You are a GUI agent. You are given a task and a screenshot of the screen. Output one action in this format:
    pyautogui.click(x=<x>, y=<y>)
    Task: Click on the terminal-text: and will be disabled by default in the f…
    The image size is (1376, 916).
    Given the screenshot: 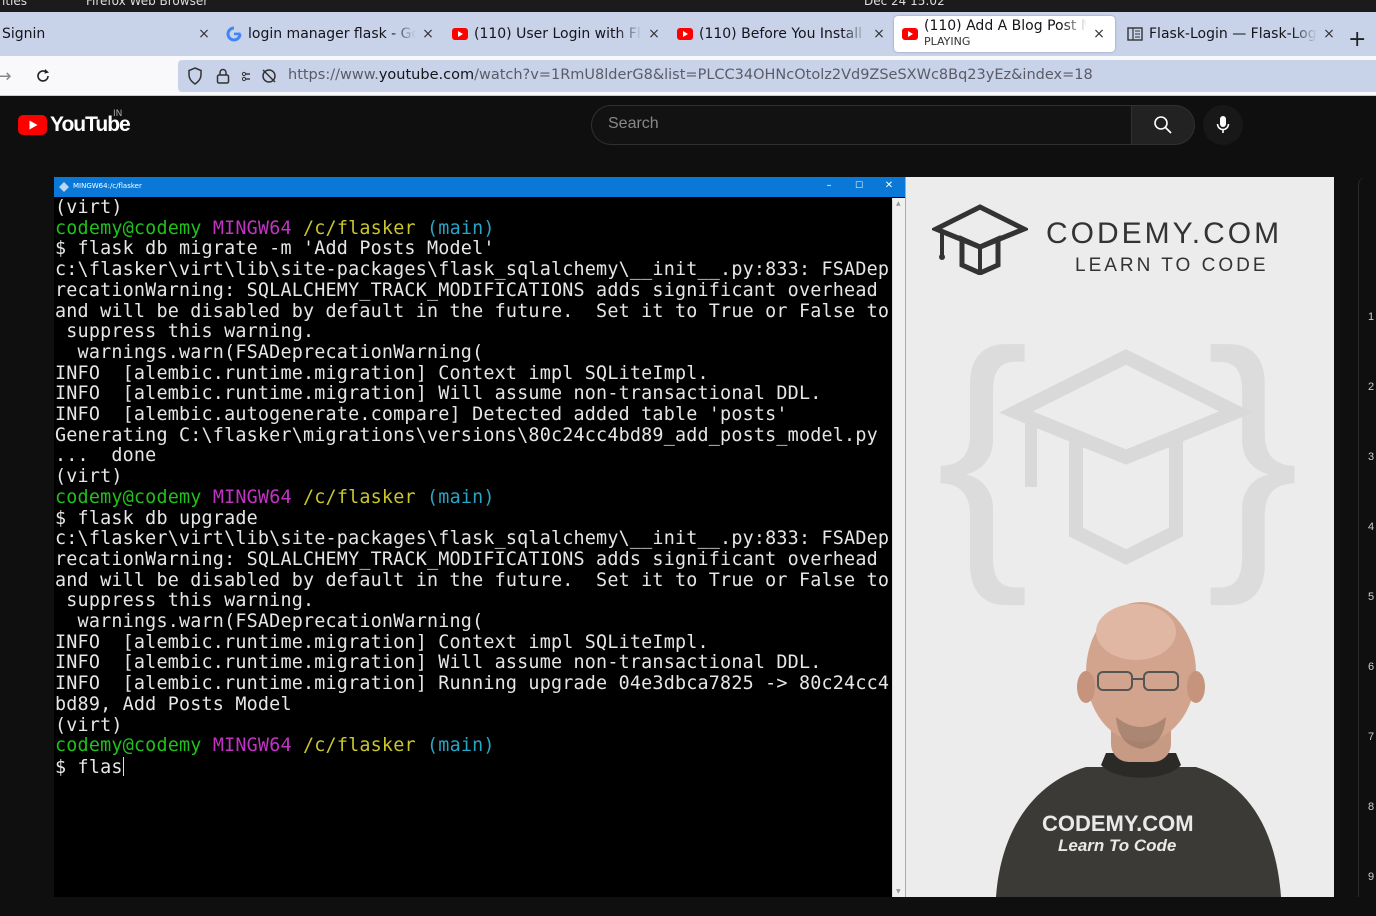 What is the action you would take?
    pyautogui.click(x=472, y=311)
    